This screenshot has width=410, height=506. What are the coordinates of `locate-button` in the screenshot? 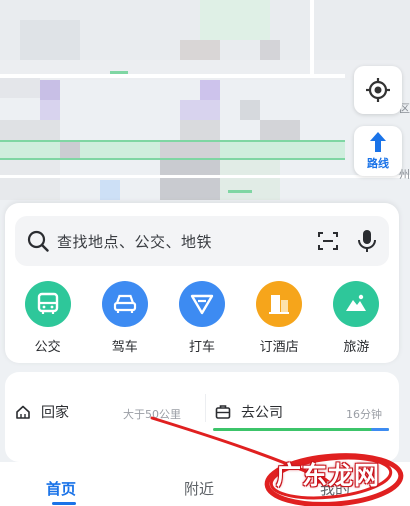 It's located at (378, 90).